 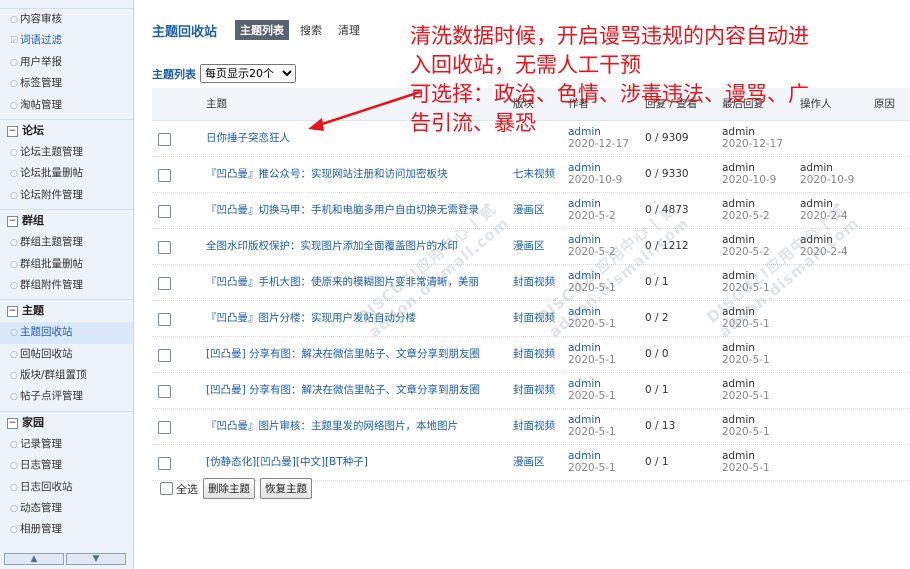 What do you see at coordinates (311, 30) in the screenshot?
I see `tab-search: 搜索` at bounding box center [311, 30].